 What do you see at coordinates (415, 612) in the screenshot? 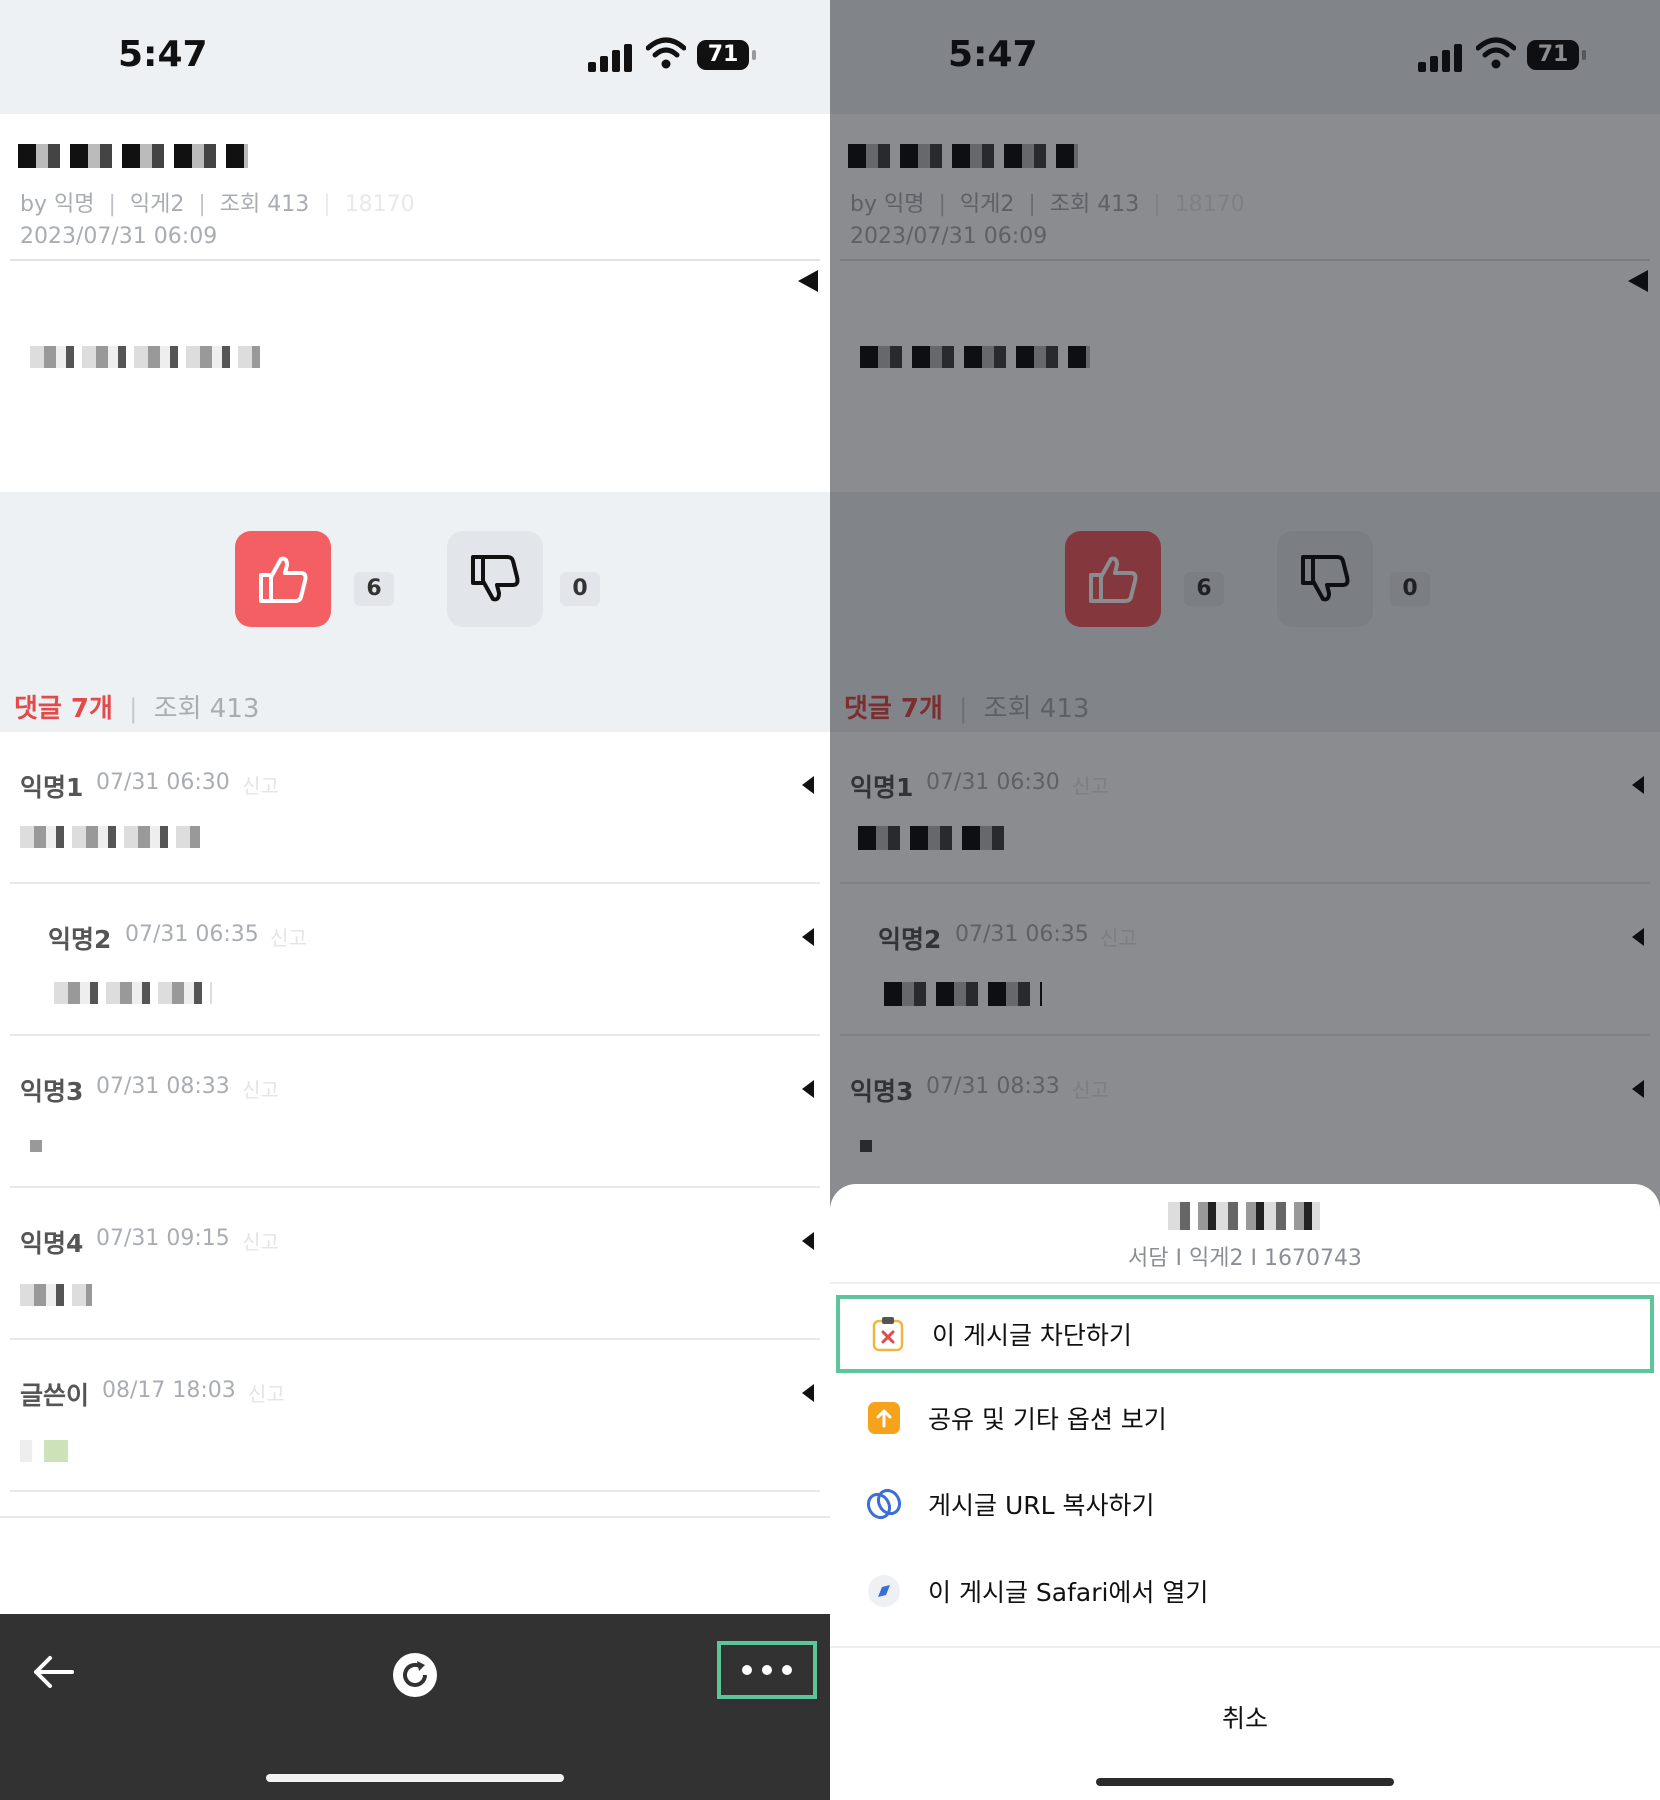
I see `vote-area: 6 0 댓글 7개 | 조회 413` at bounding box center [415, 612].